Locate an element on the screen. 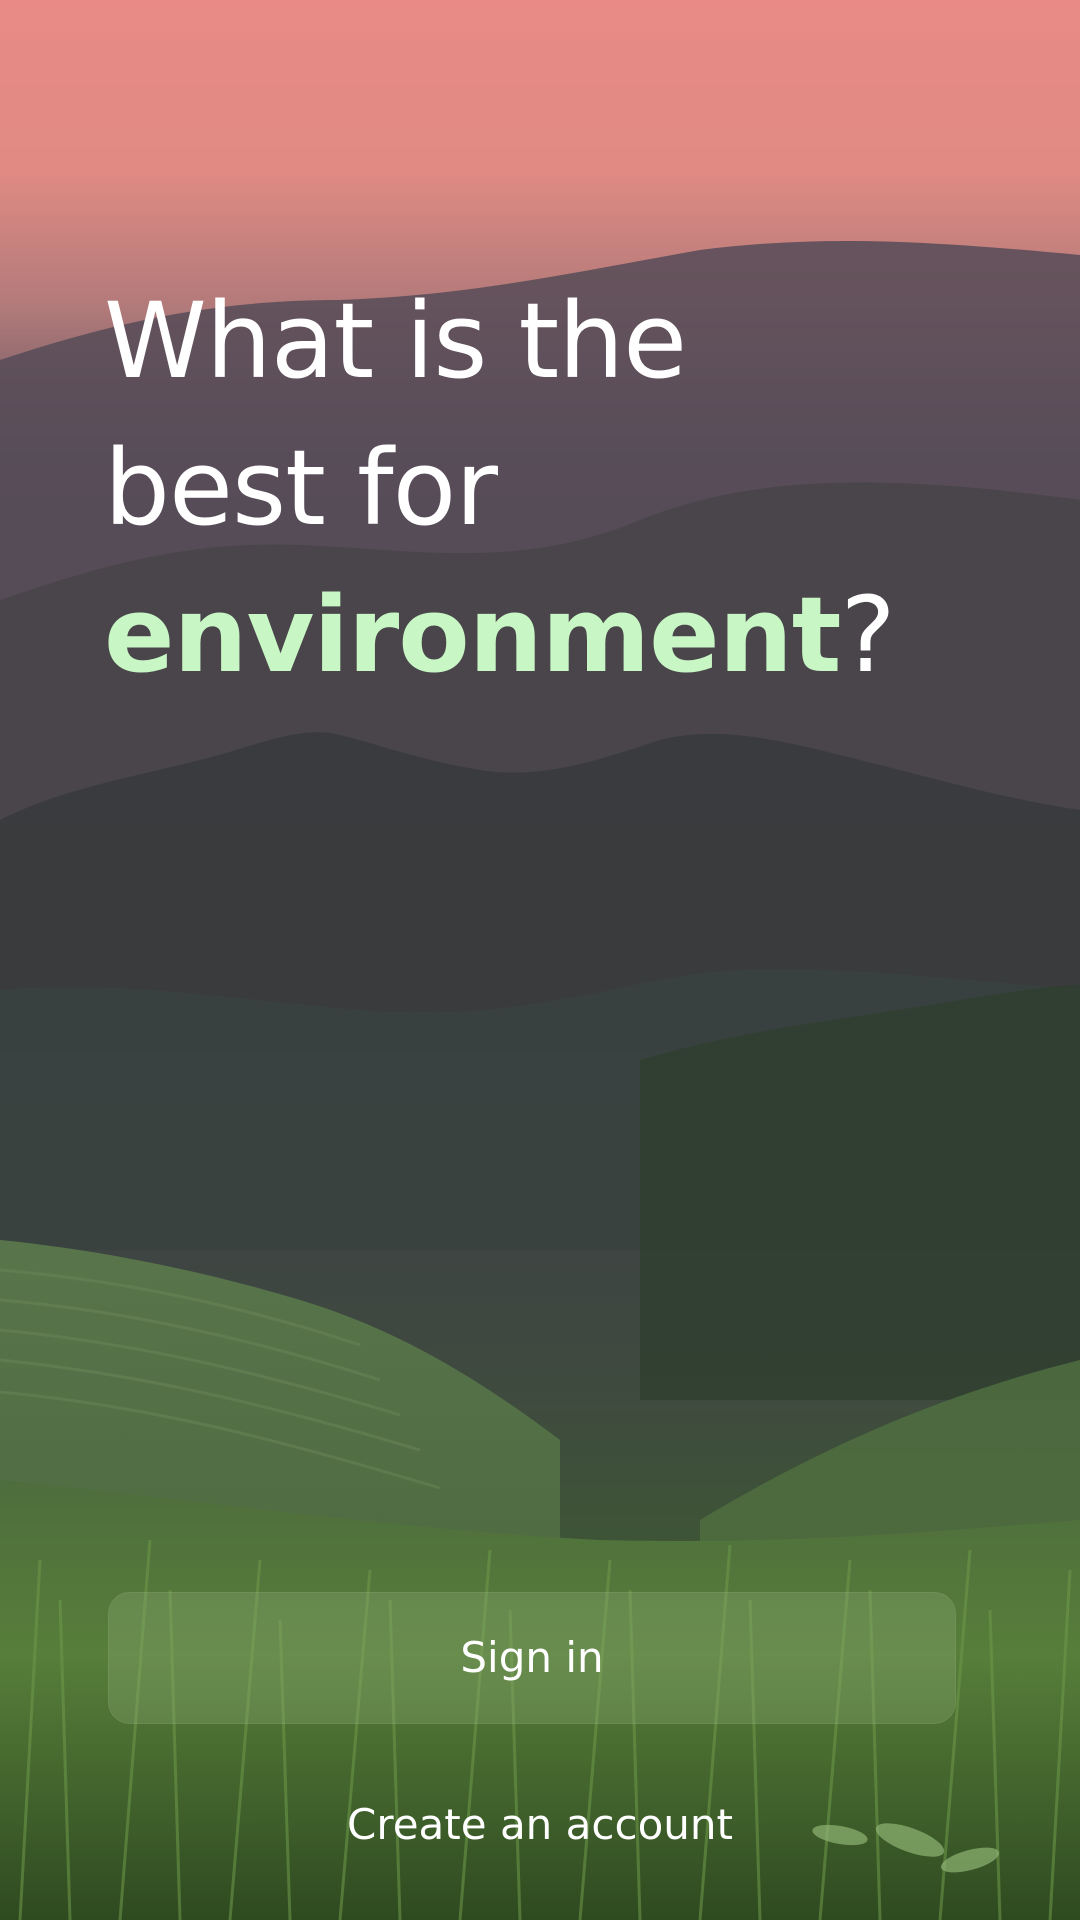 The height and width of the screenshot is (1920, 1080). headline-punctuation: ? is located at coordinates (867, 635).